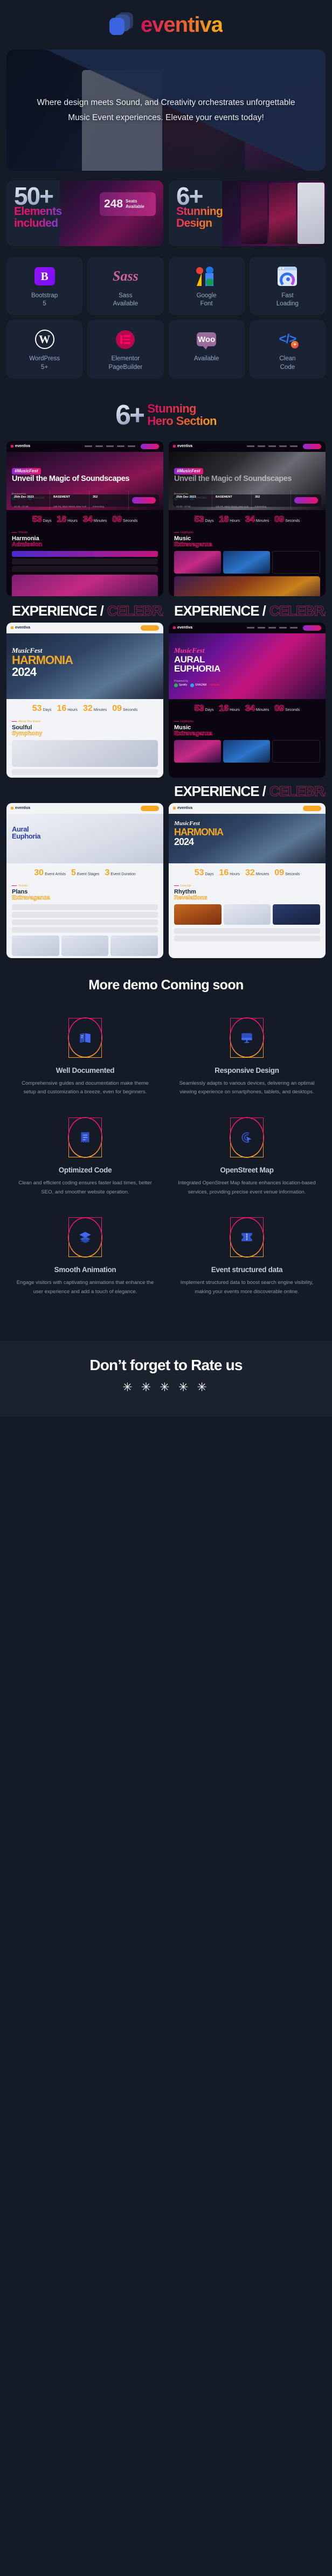 The height and width of the screenshot is (2576, 332). I want to click on demo-powered-by: Powered by, so click(181, 681).